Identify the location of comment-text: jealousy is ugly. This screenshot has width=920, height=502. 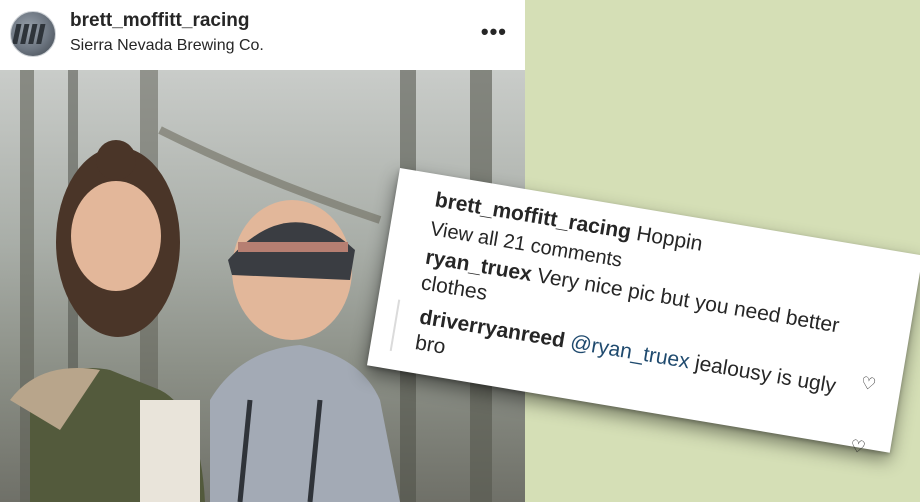
(765, 374).